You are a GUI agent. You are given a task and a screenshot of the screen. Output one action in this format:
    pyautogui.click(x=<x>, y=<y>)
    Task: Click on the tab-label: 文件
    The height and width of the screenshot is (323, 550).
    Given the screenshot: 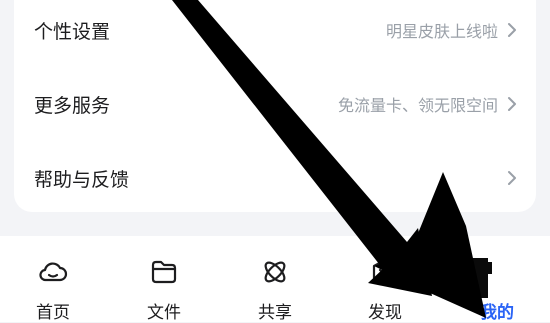 What is the action you would take?
    pyautogui.click(x=164, y=313)
    